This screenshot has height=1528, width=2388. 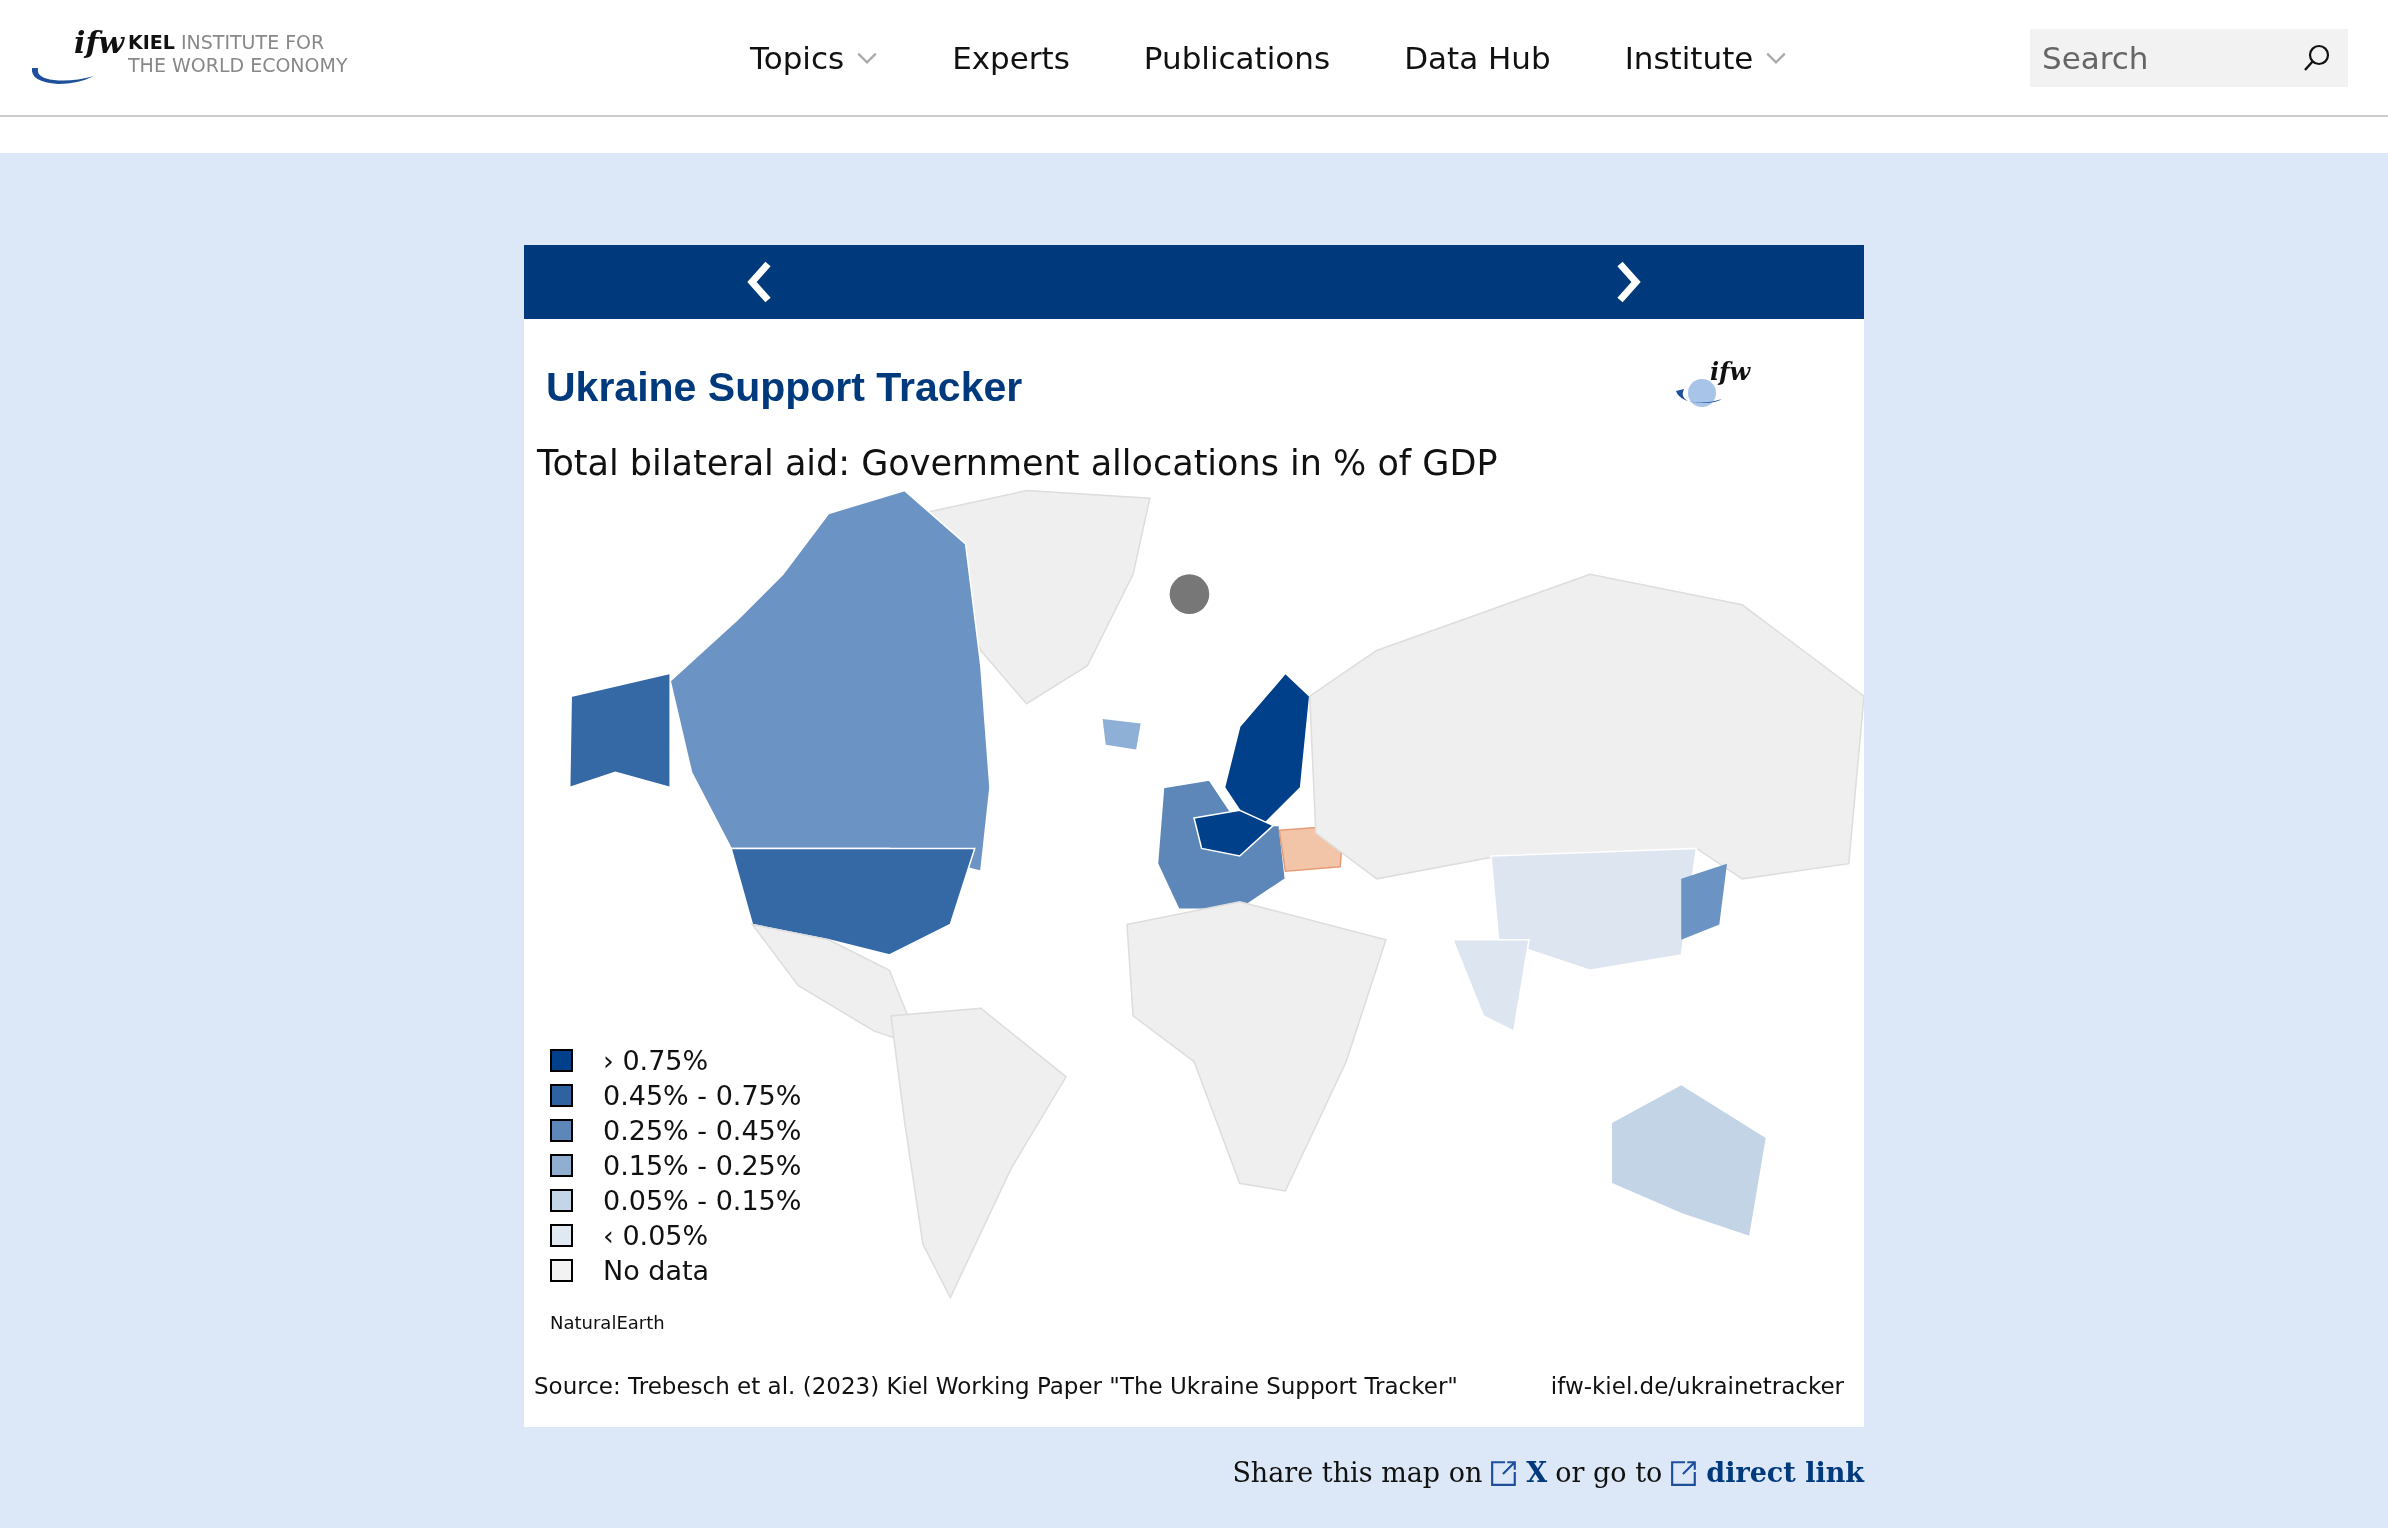 I want to click on legend-label: 0.05% - 0.15%, so click(x=702, y=1200).